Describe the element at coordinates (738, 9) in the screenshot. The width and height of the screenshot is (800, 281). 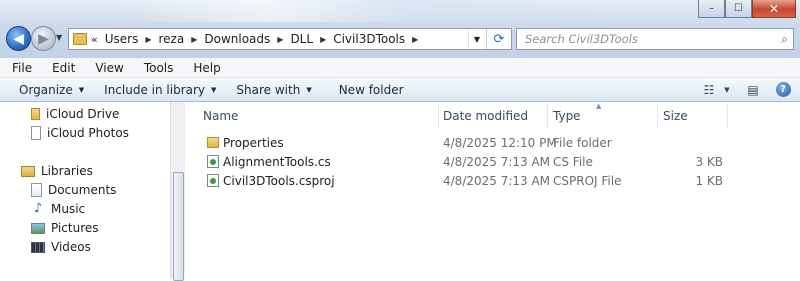
I see `maximize-button: ☐` at that location.